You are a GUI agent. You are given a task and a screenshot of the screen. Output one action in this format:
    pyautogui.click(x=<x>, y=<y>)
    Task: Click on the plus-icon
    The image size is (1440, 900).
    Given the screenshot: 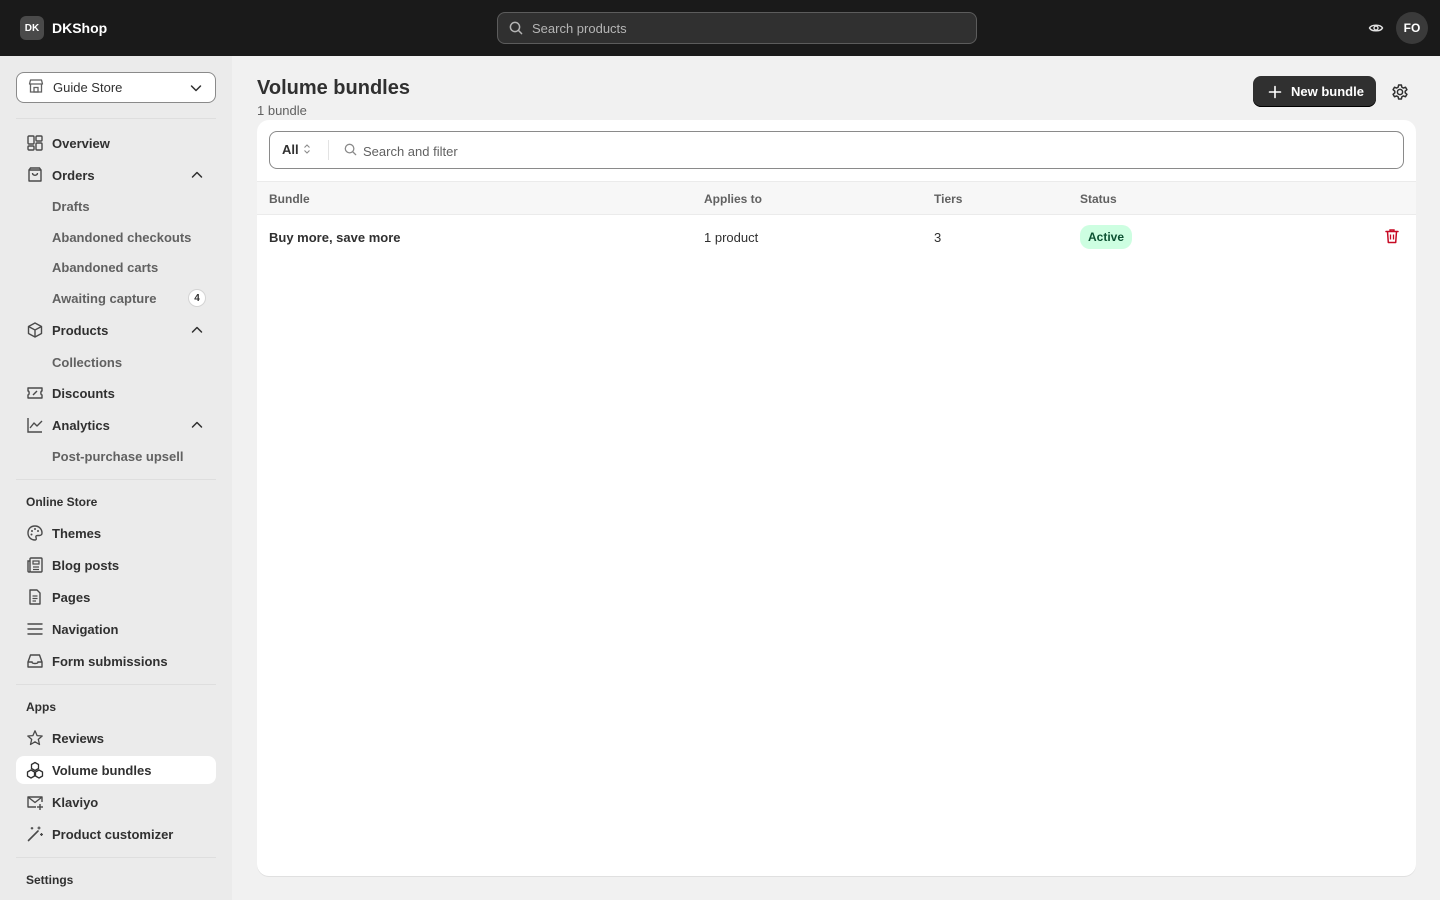 What is the action you would take?
    pyautogui.click(x=1275, y=92)
    